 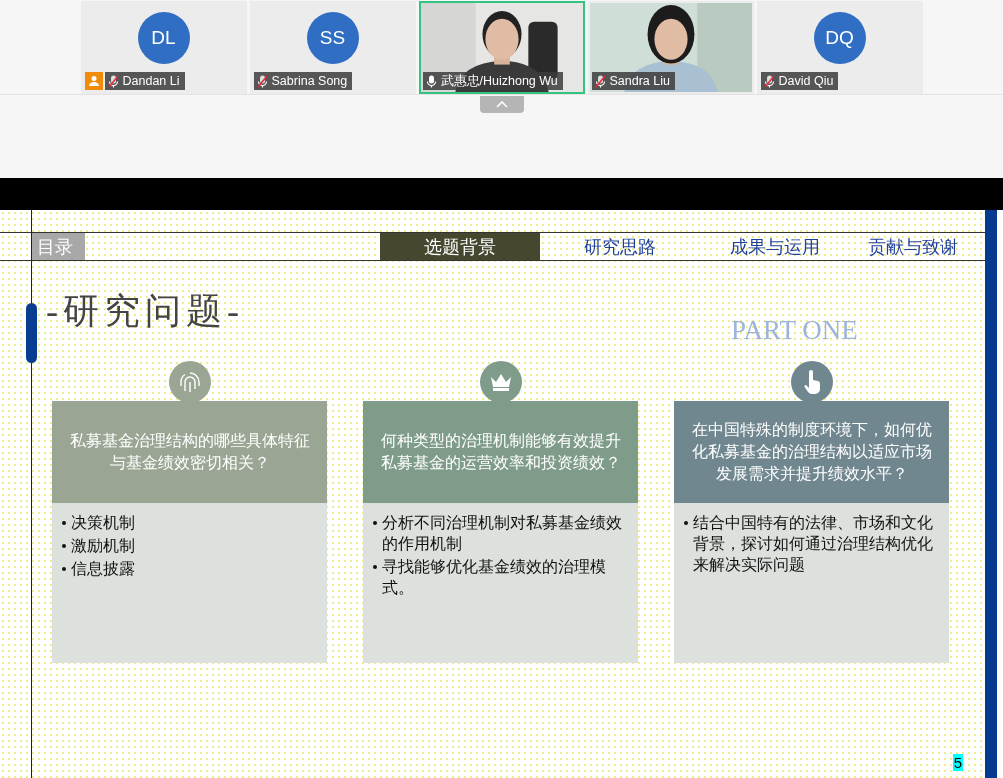 What do you see at coordinates (500, 452) in the screenshot?
I see `question-header: 何种类型的治理机制能够有效提升私募基金的运营效率和投资绩效？` at bounding box center [500, 452].